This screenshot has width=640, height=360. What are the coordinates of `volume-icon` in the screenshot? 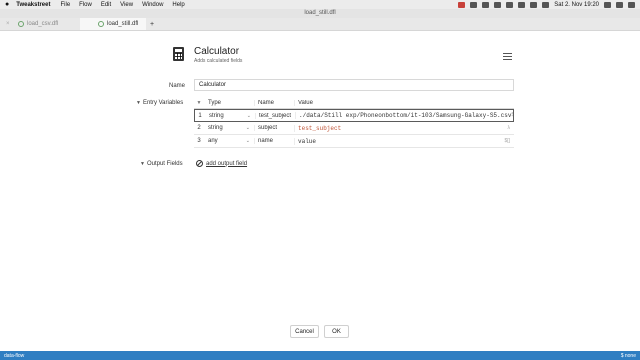 It's located at (522, 4).